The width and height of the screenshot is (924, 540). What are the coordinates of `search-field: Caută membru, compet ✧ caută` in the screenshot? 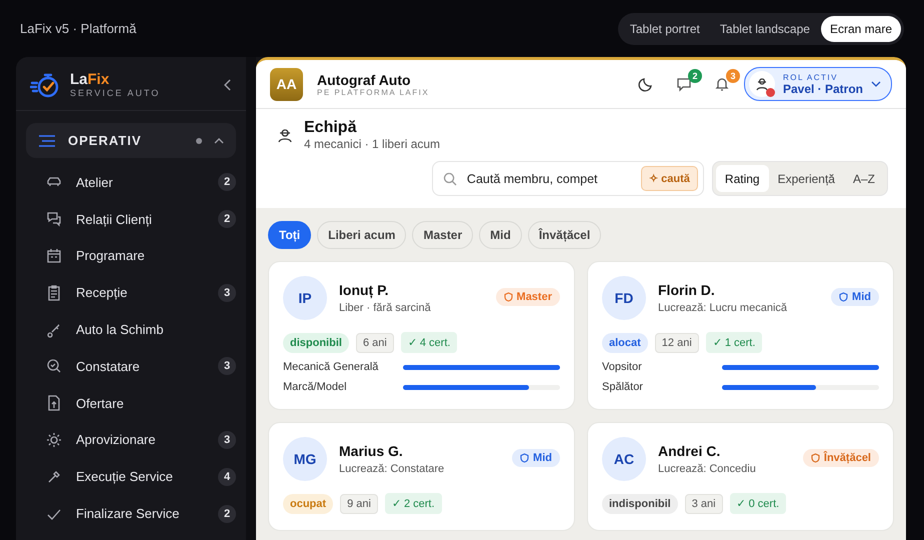 It's located at (568, 178).